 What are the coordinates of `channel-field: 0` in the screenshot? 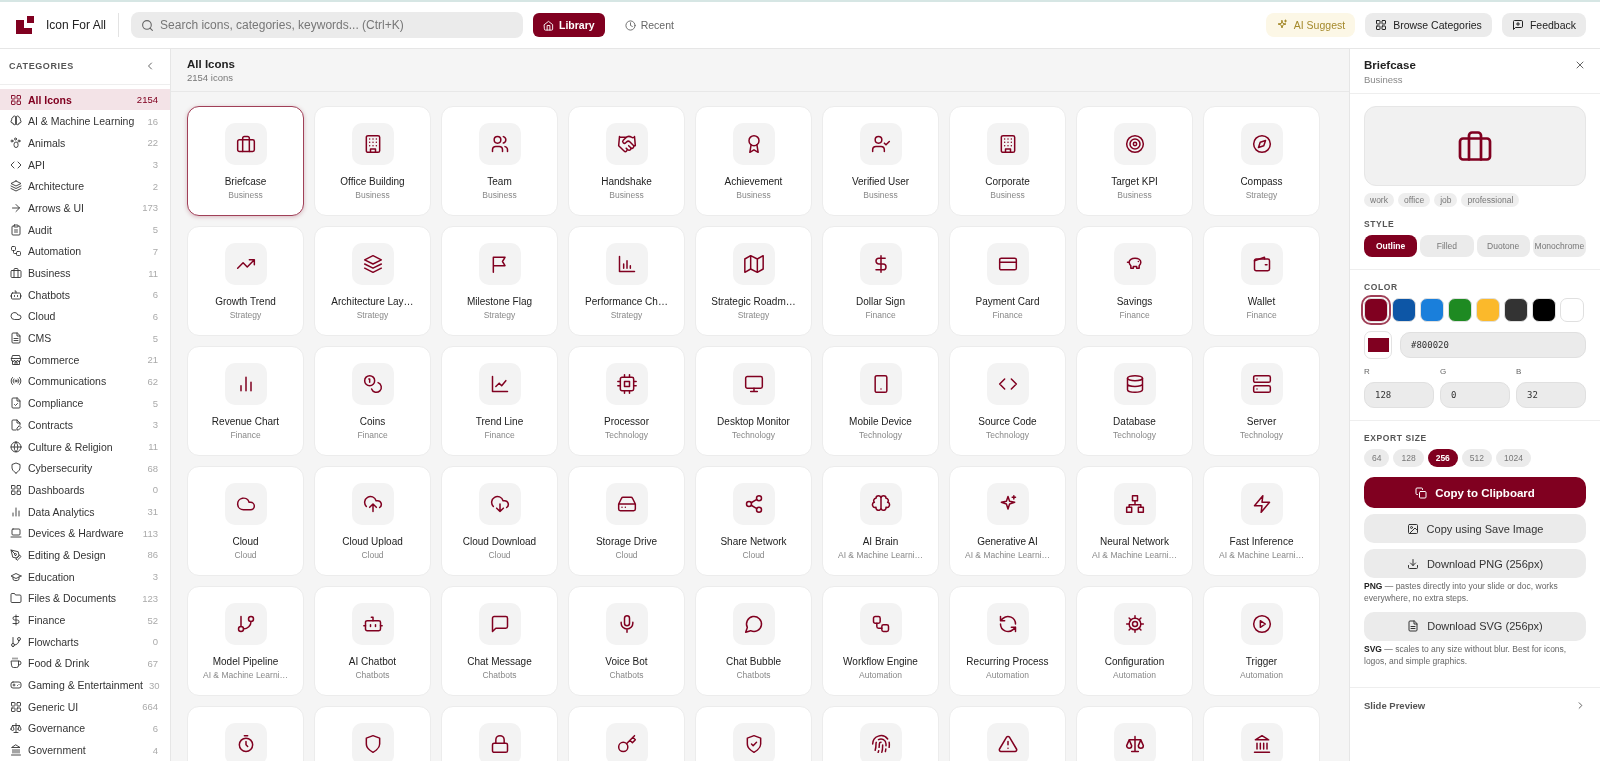 It's located at (1475, 395).